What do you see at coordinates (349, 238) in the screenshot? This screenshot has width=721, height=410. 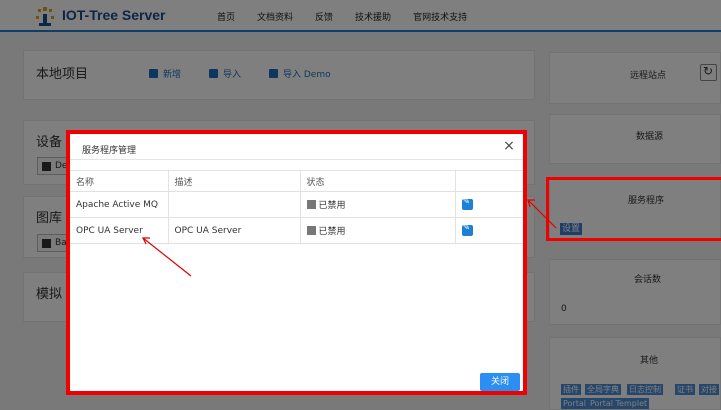 I see `annotation-arrows` at bounding box center [349, 238].